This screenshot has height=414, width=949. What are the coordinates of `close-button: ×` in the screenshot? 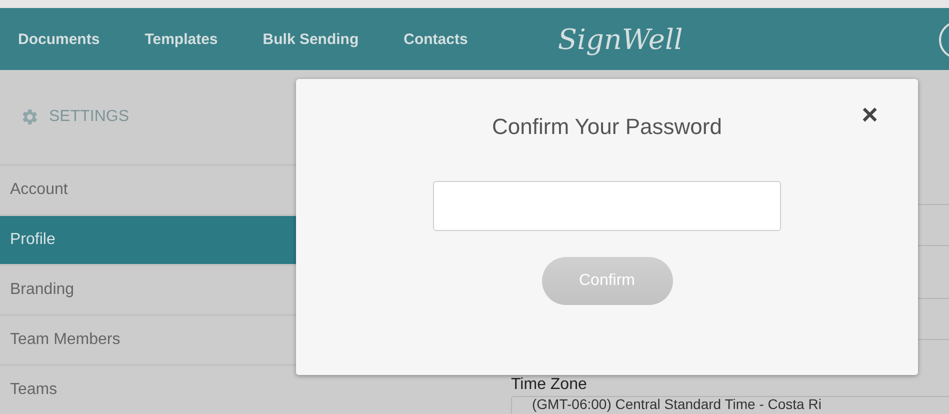 It's located at (870, 115).